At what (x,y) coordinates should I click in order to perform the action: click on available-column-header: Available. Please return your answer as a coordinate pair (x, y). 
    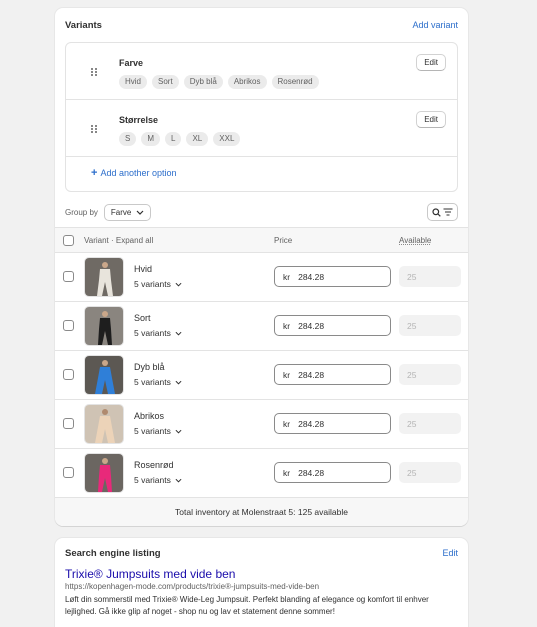
    Looking at the image, I should click on (415, 240).